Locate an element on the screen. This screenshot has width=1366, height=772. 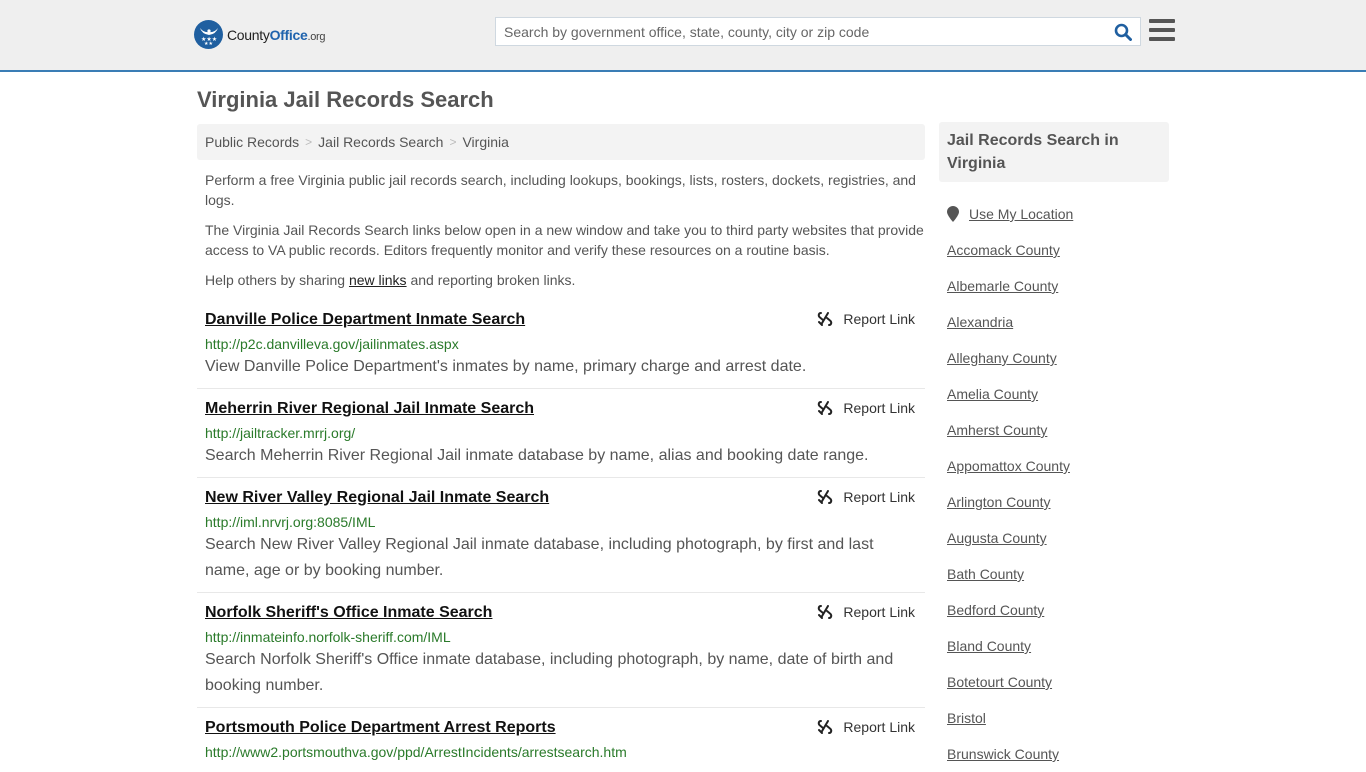
hamburger-menu-icon is located at coordinates (1162, 31).